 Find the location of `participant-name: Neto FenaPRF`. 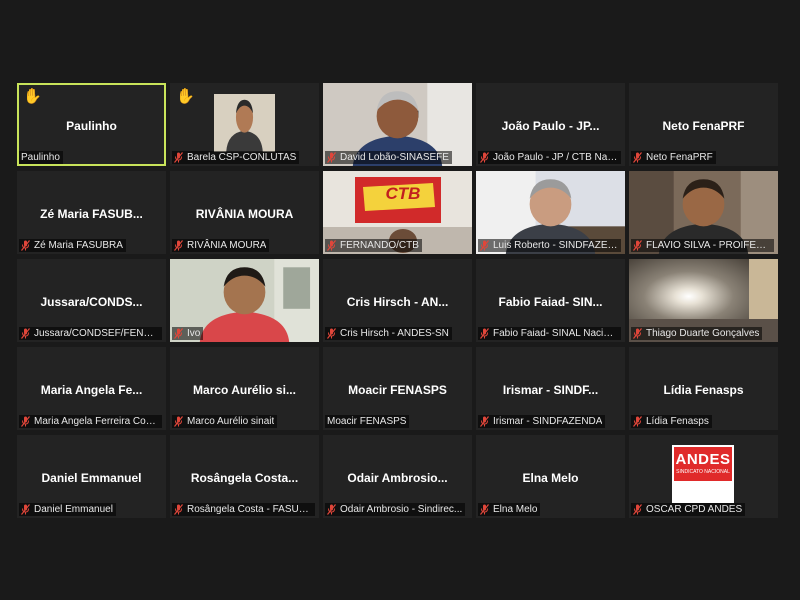

participant-name: Neto FenaPRF is located at coordinates (679, 157).